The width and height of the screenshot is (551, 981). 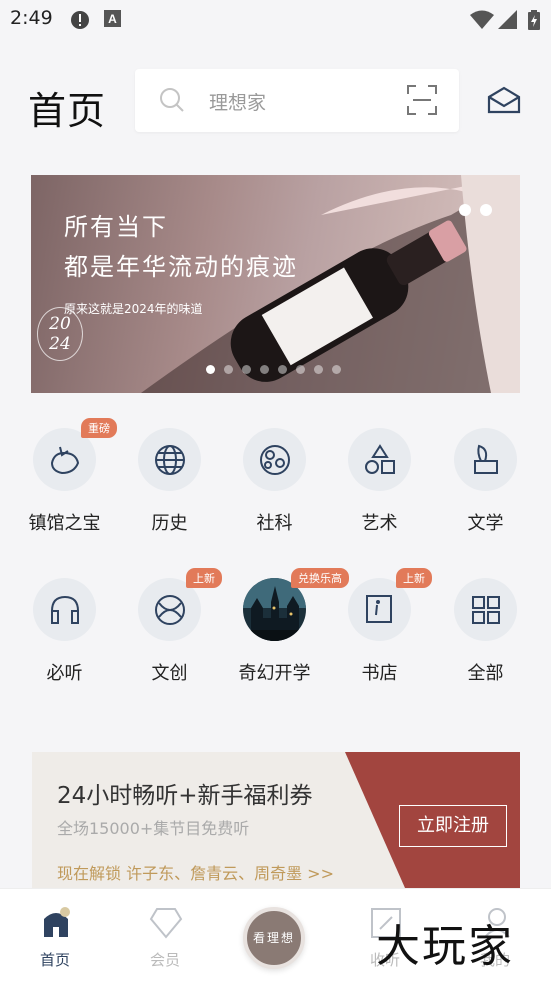 I want to click on search-icon, so click(x=172, y=102).